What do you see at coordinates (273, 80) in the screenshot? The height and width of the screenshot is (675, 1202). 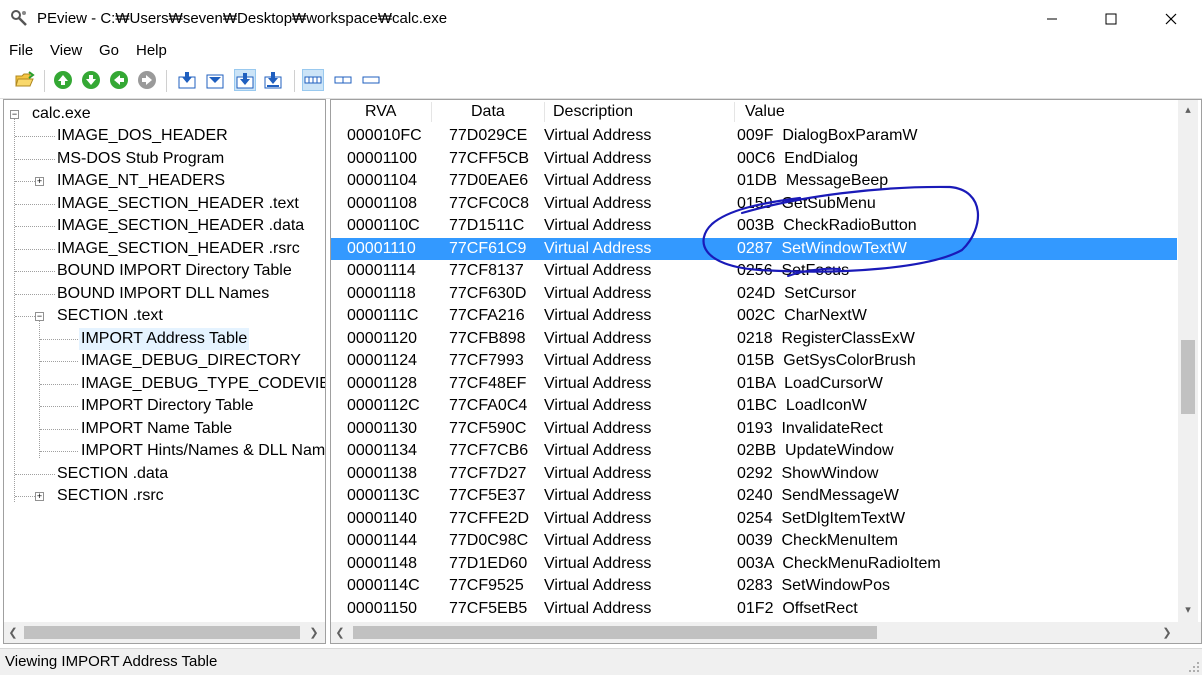 I see `go-to-bottom-button` at bounding box center [273, 80].